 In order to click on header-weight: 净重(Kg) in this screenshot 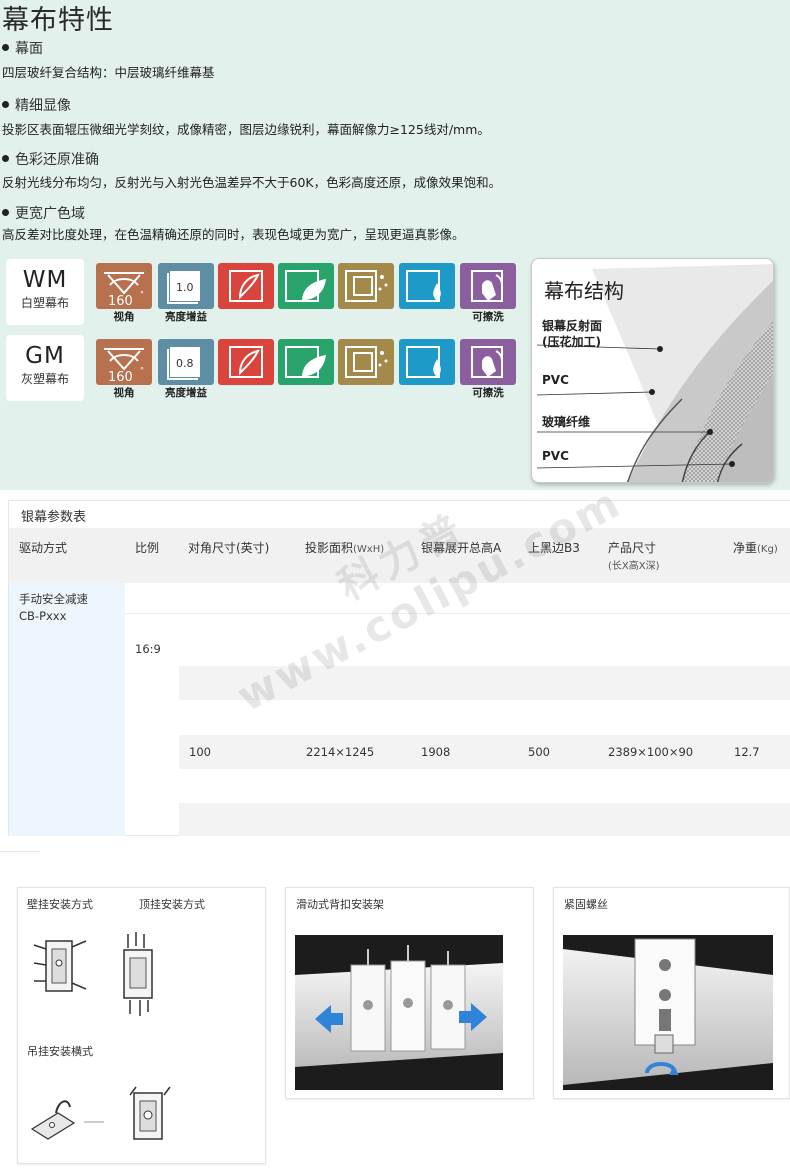, I will do `click(755, 548)`.